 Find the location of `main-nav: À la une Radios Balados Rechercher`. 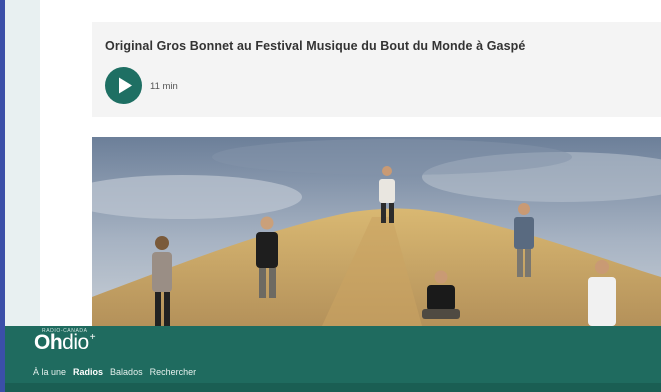

main-nav: À la une Radios Balados Rechercher is located at coordinates (114, 372).